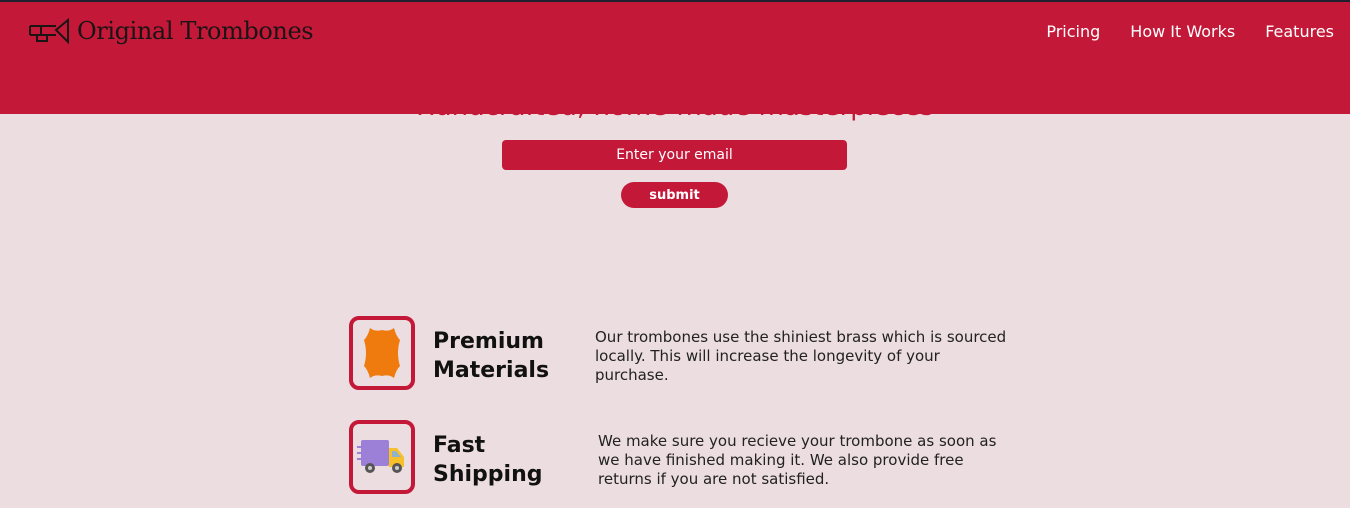 Image resolution: width=1350 pixels, height=508 pixels. Describe the element at coordinates (1073, 31) in the screenshot. I see `nav-link-pricing: Pricing` at that location.